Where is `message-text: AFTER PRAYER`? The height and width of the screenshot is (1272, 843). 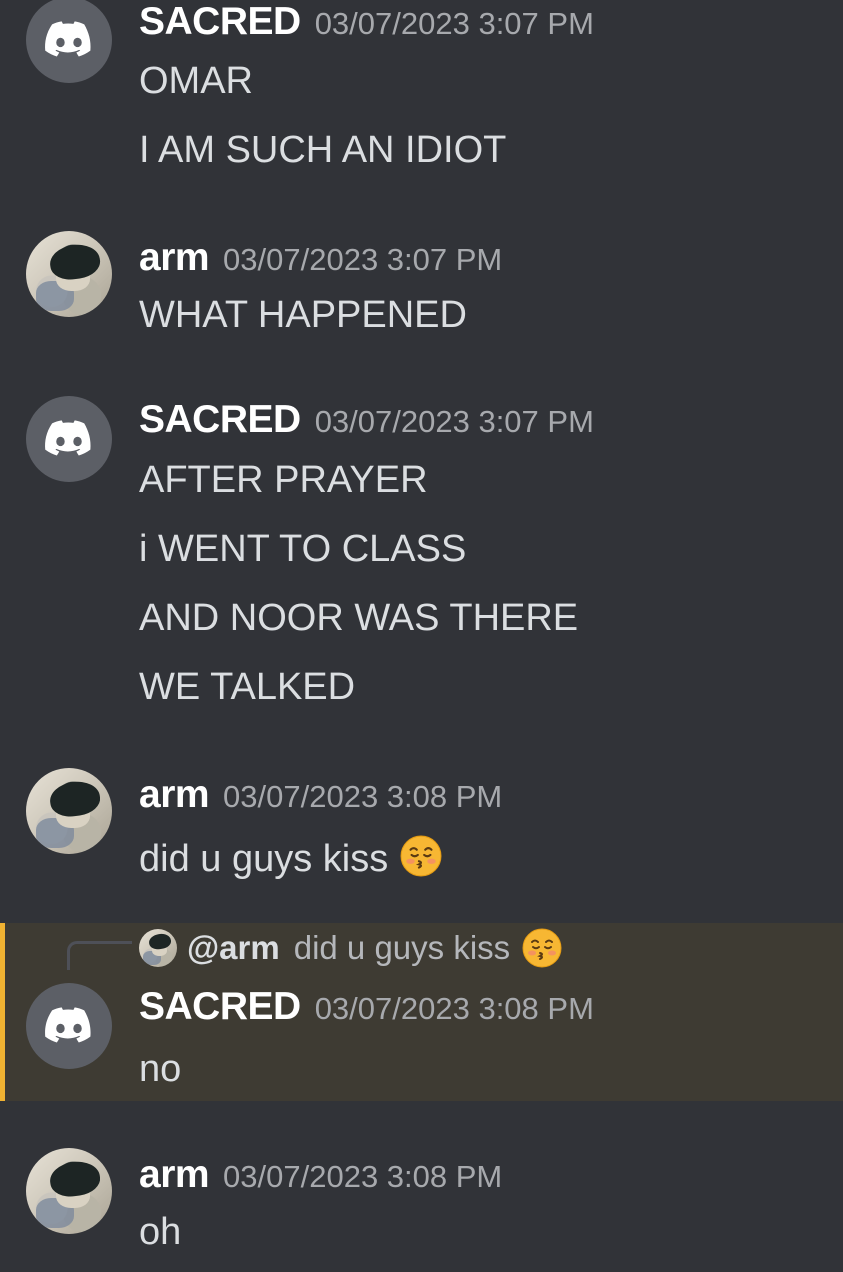 message-text: AFTER PRAYER is located at coordinates (283, 480).